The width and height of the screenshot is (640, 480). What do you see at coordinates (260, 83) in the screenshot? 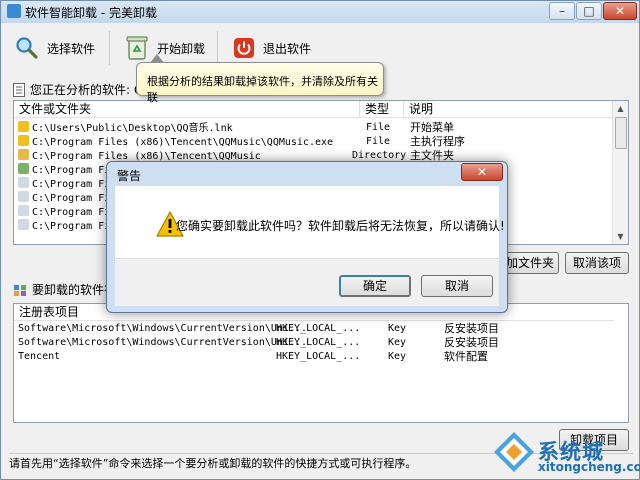
I see `tooltip: 根据分析的结果卸载掉该软件，并清除及所有关联` at bounding box center [260, 83].